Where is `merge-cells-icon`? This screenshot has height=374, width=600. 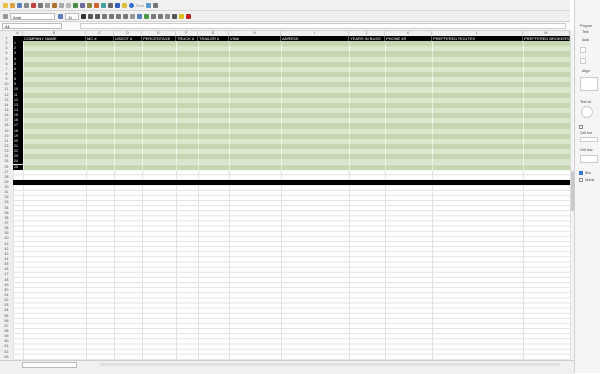
merge-cells-icon is located at coordinates (139, 16).